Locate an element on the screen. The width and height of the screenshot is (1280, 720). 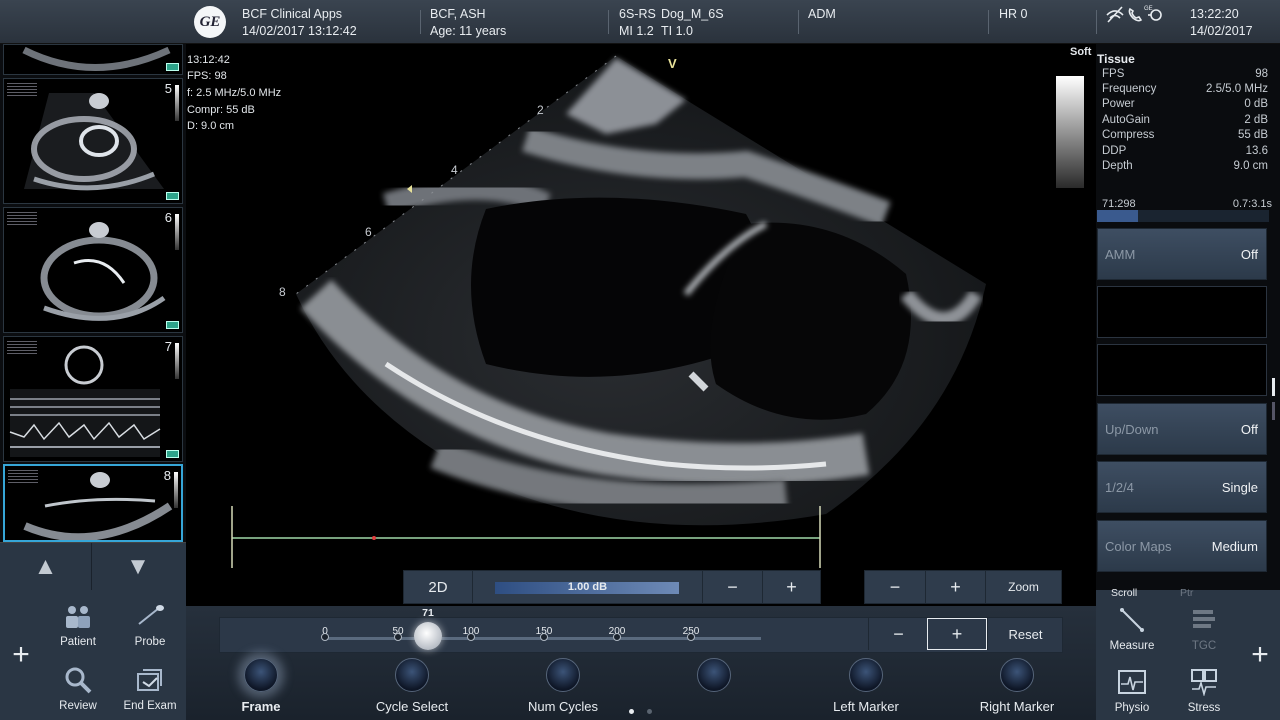
exam-datetime: 14/02/2017 13:12:42 is located at coordinates (299, 31).